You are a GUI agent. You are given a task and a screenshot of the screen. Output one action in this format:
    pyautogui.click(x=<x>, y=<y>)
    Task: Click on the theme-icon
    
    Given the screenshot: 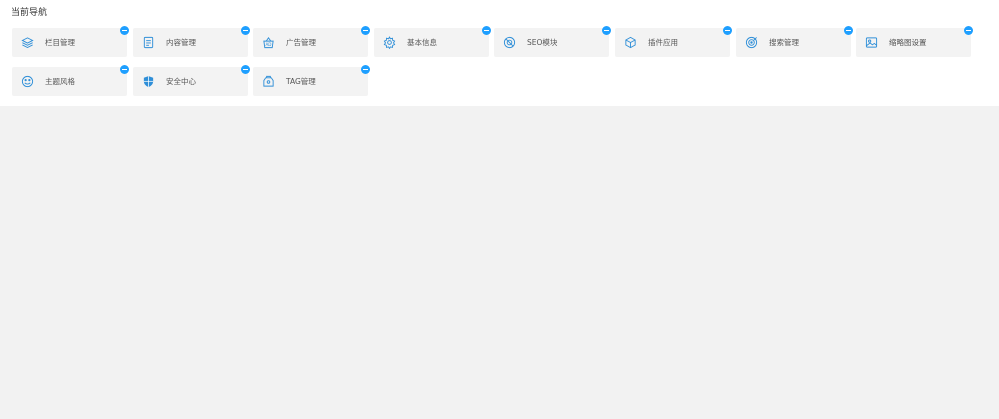 What is the action you would take?
    pyautogui.click(x=27, y=81)
    